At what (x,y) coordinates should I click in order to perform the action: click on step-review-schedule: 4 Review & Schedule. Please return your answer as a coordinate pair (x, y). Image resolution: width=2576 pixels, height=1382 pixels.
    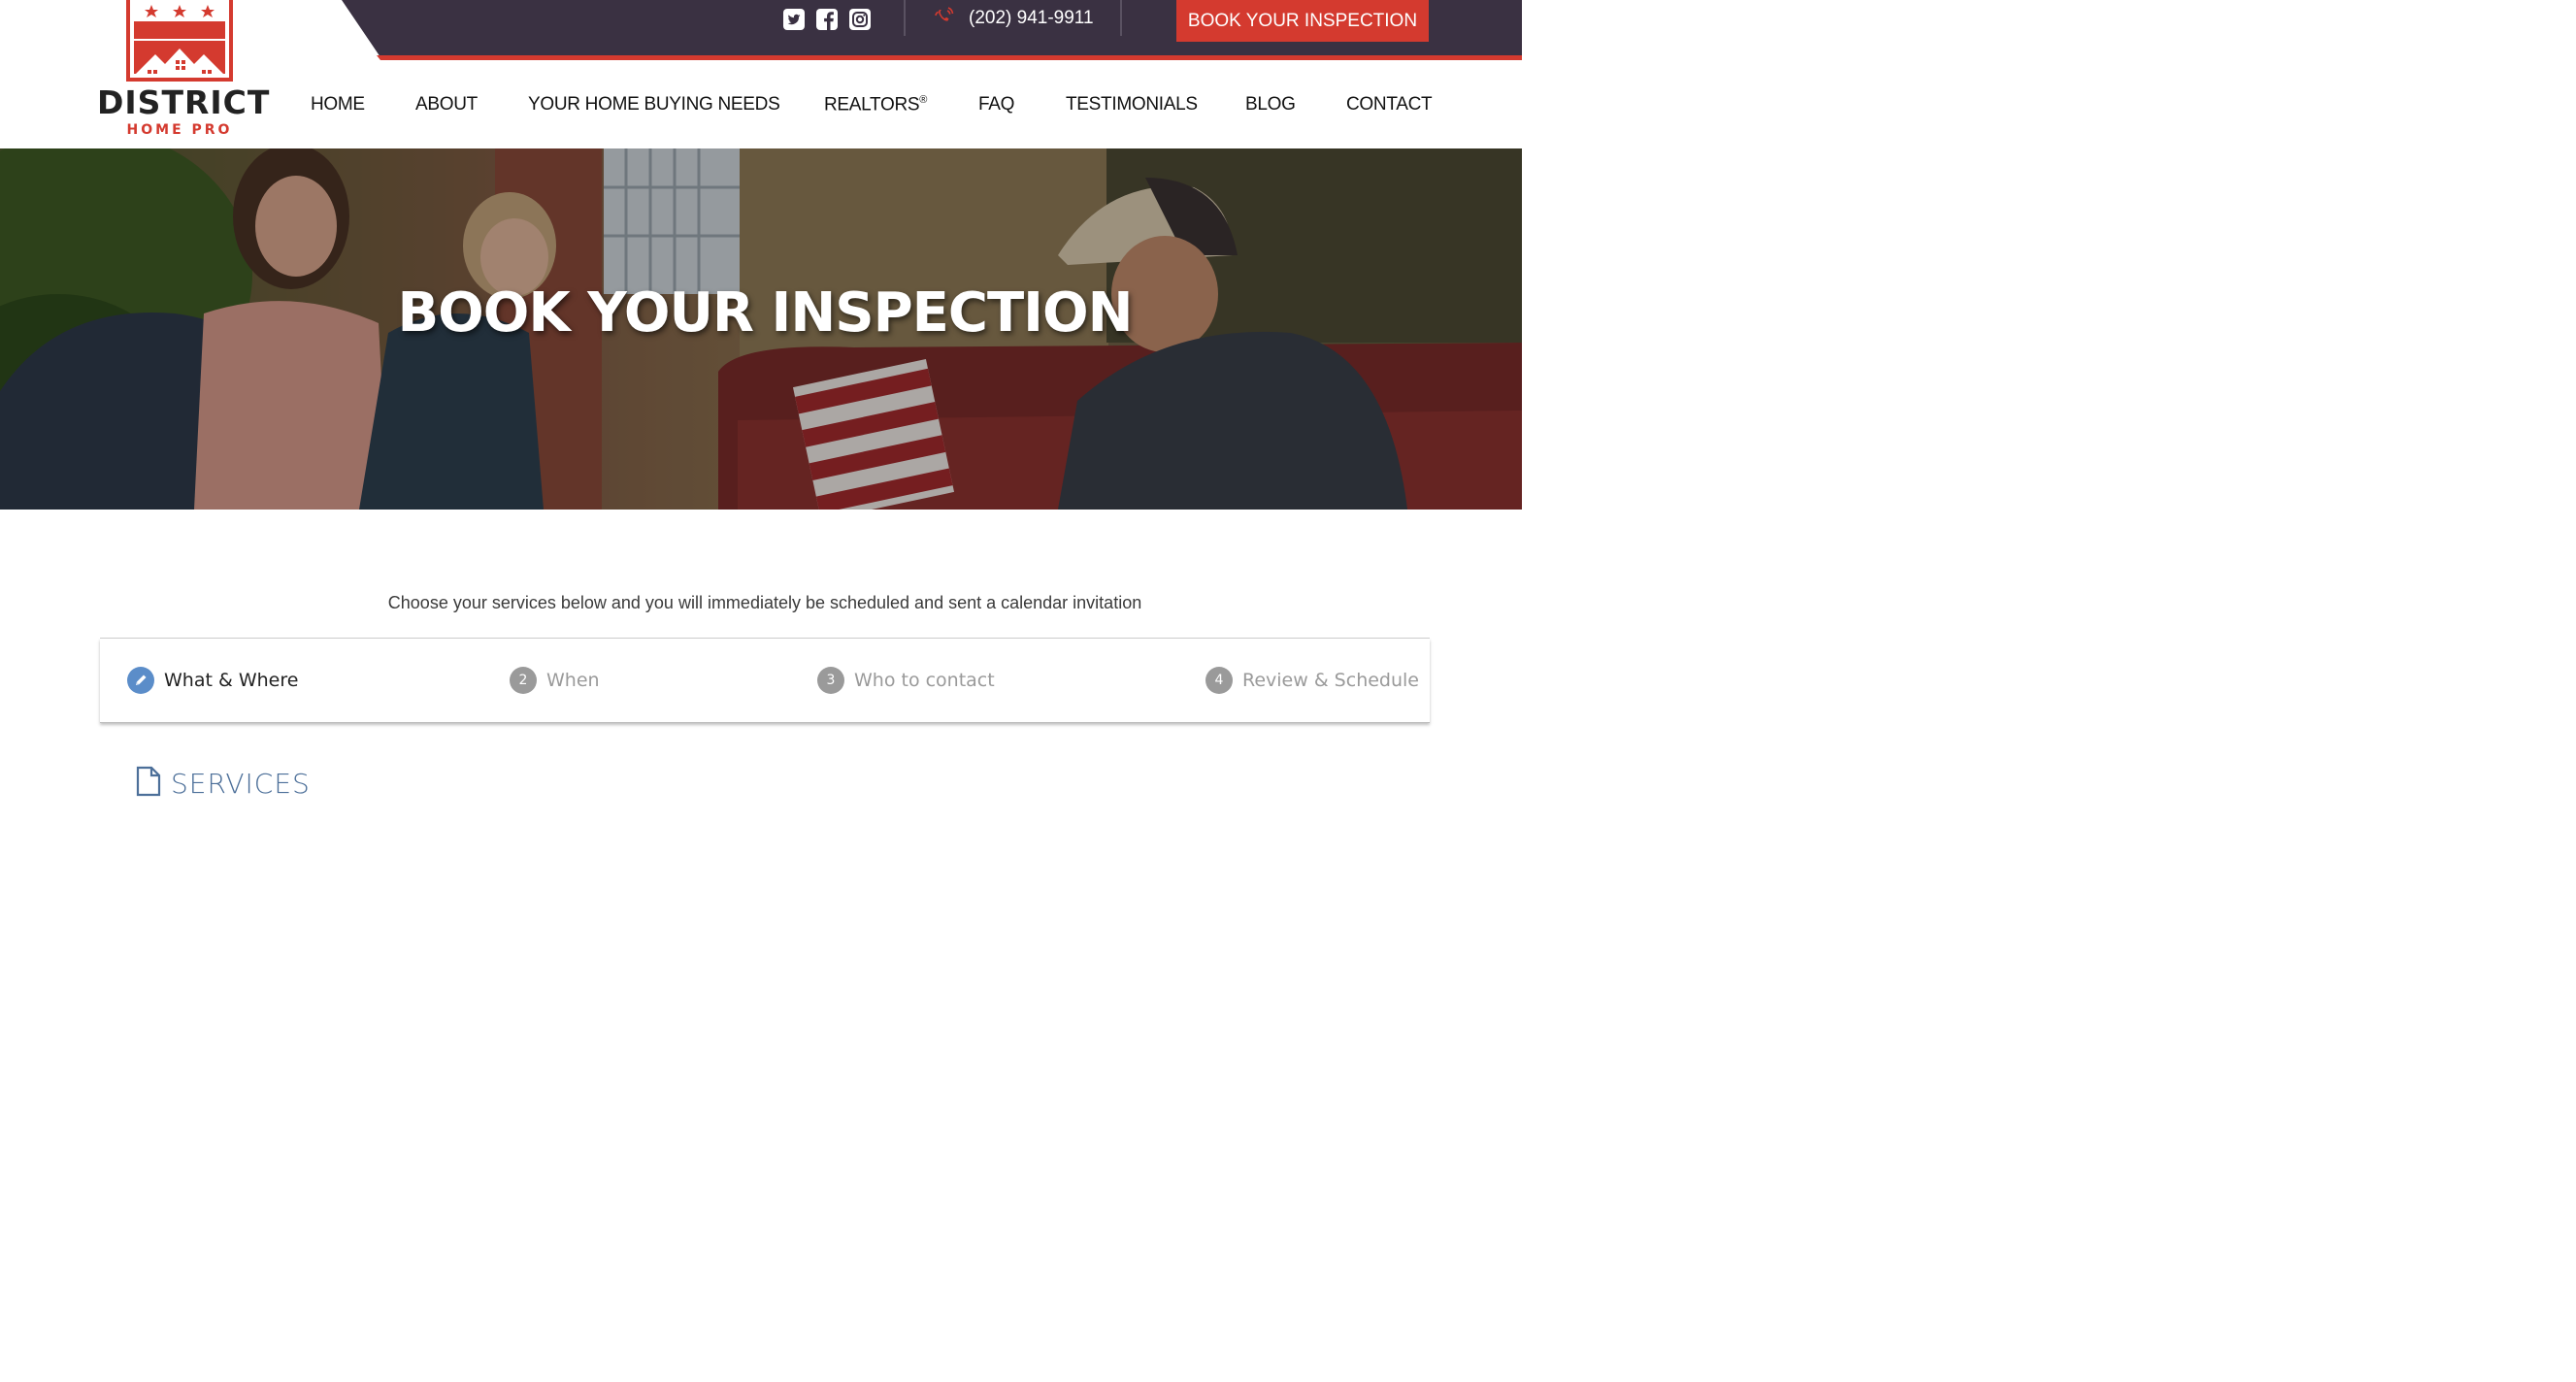
    Looking at the image, I should click on (1312, 680).